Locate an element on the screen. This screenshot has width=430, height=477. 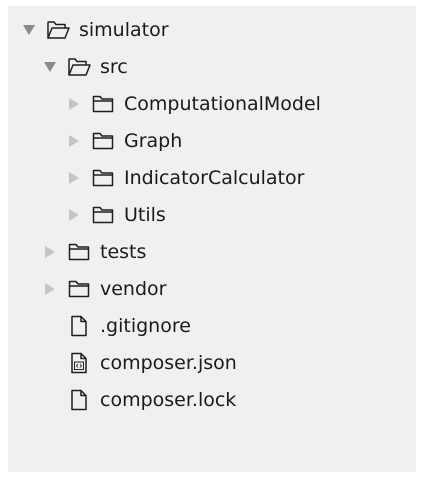
tree-item-label: vendor is located at coordinates (133, 289).